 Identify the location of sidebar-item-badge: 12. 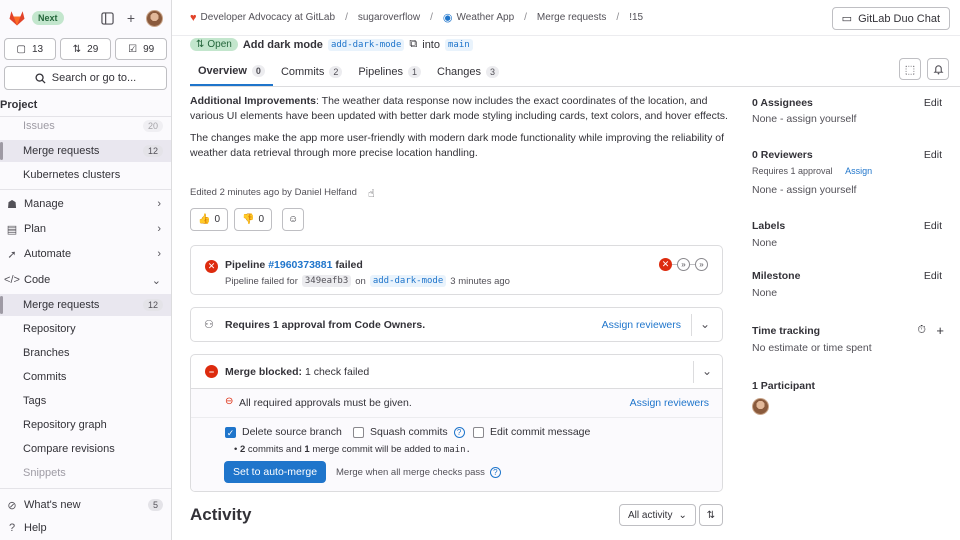
(152, 305).